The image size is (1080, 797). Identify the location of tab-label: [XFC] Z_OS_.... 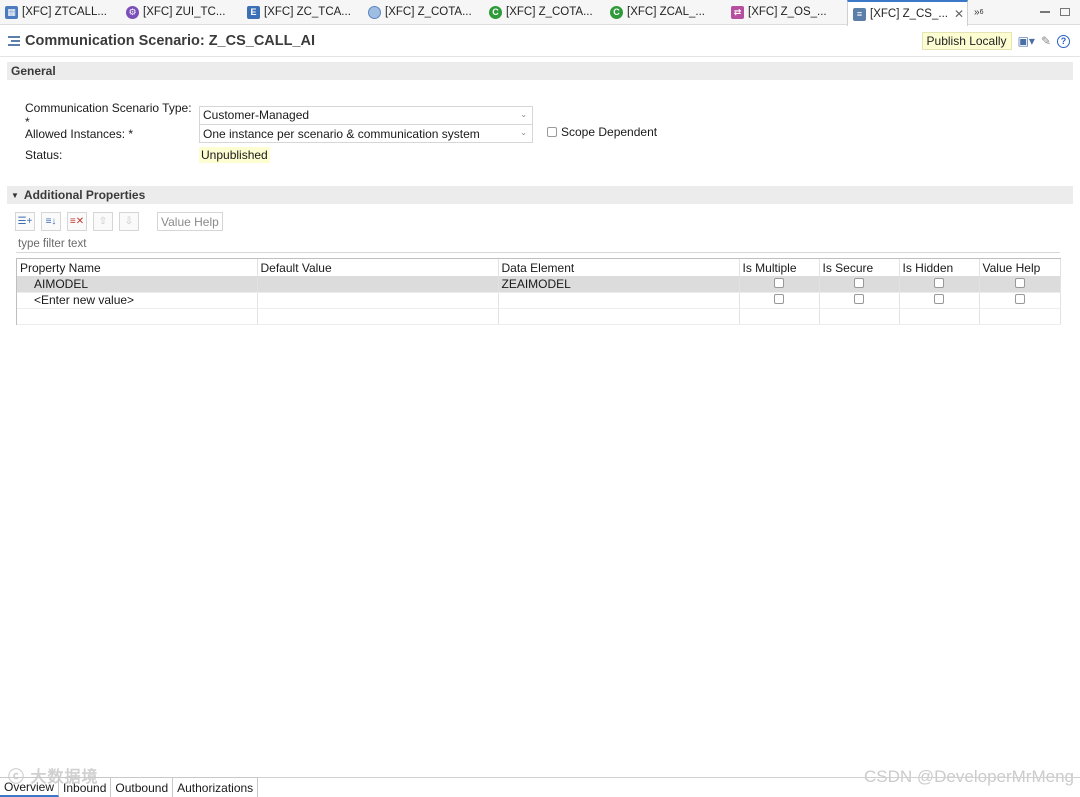
(787, 12).